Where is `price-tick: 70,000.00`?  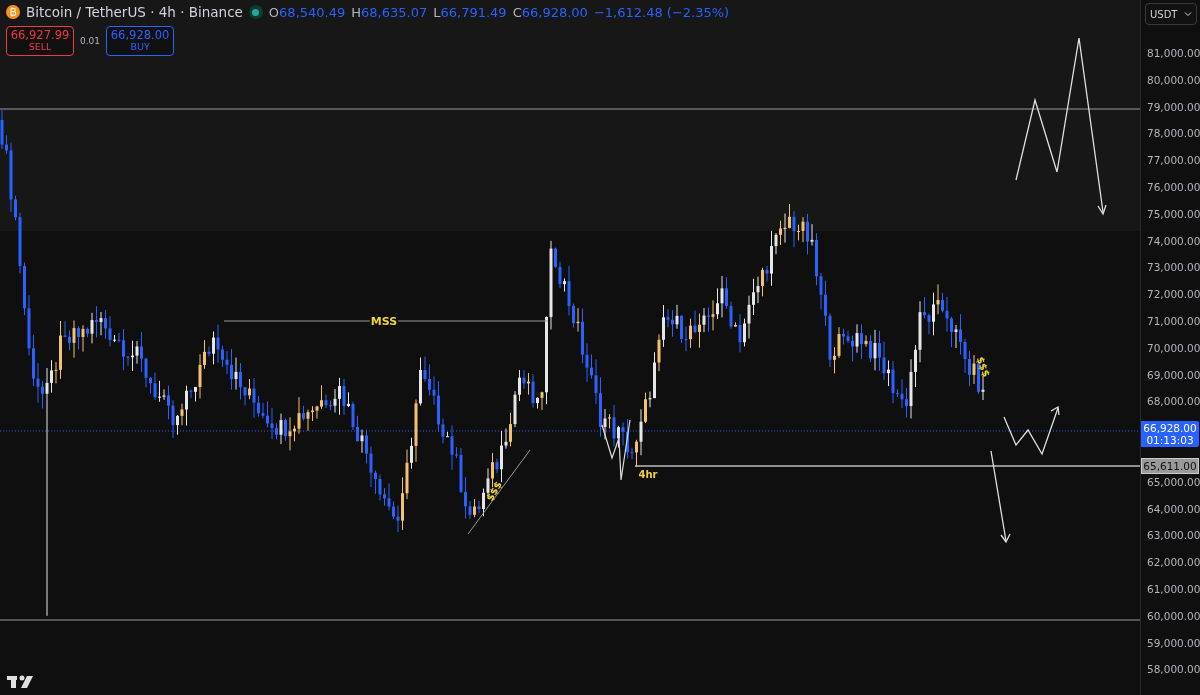 price-tick: 70,000.00 is located at coordinates (1173, 347).